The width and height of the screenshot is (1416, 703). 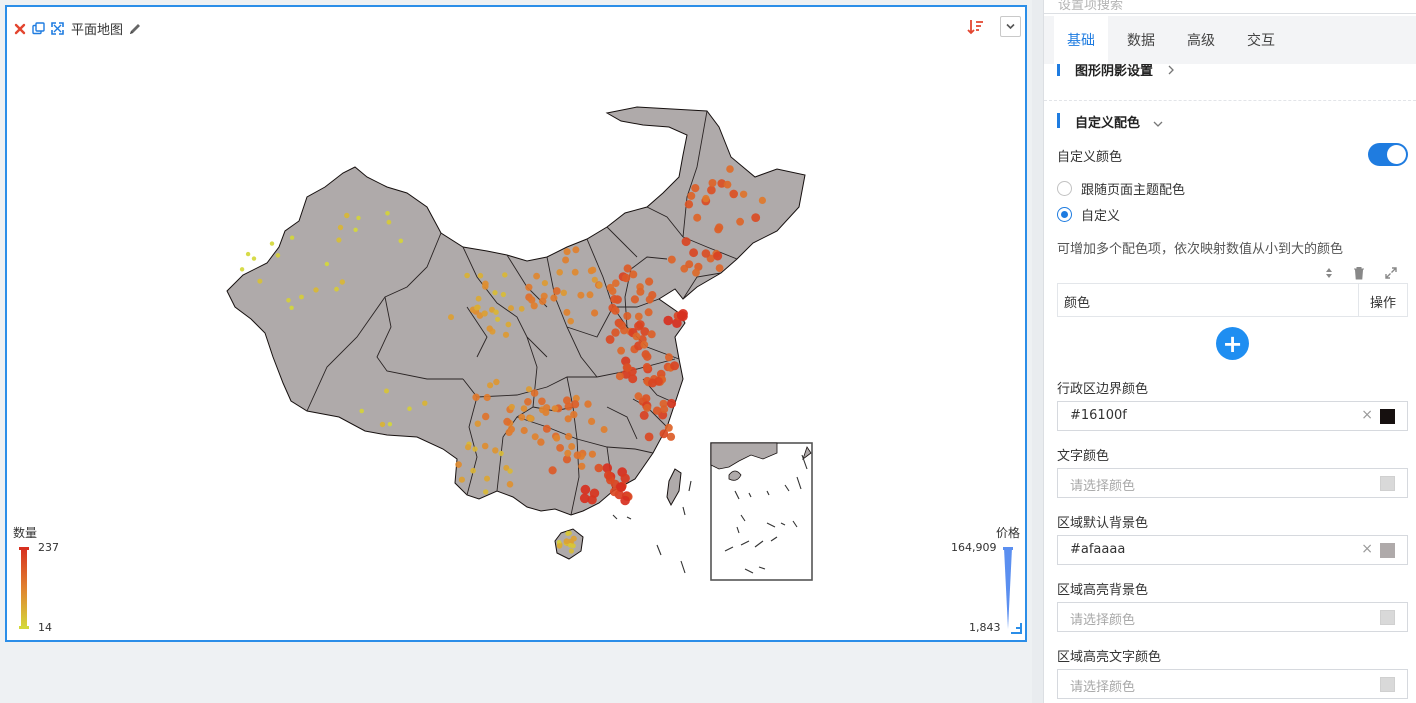 I want to click on region-bg-field: #afaaaa ×, so click(x=1232, y=550).